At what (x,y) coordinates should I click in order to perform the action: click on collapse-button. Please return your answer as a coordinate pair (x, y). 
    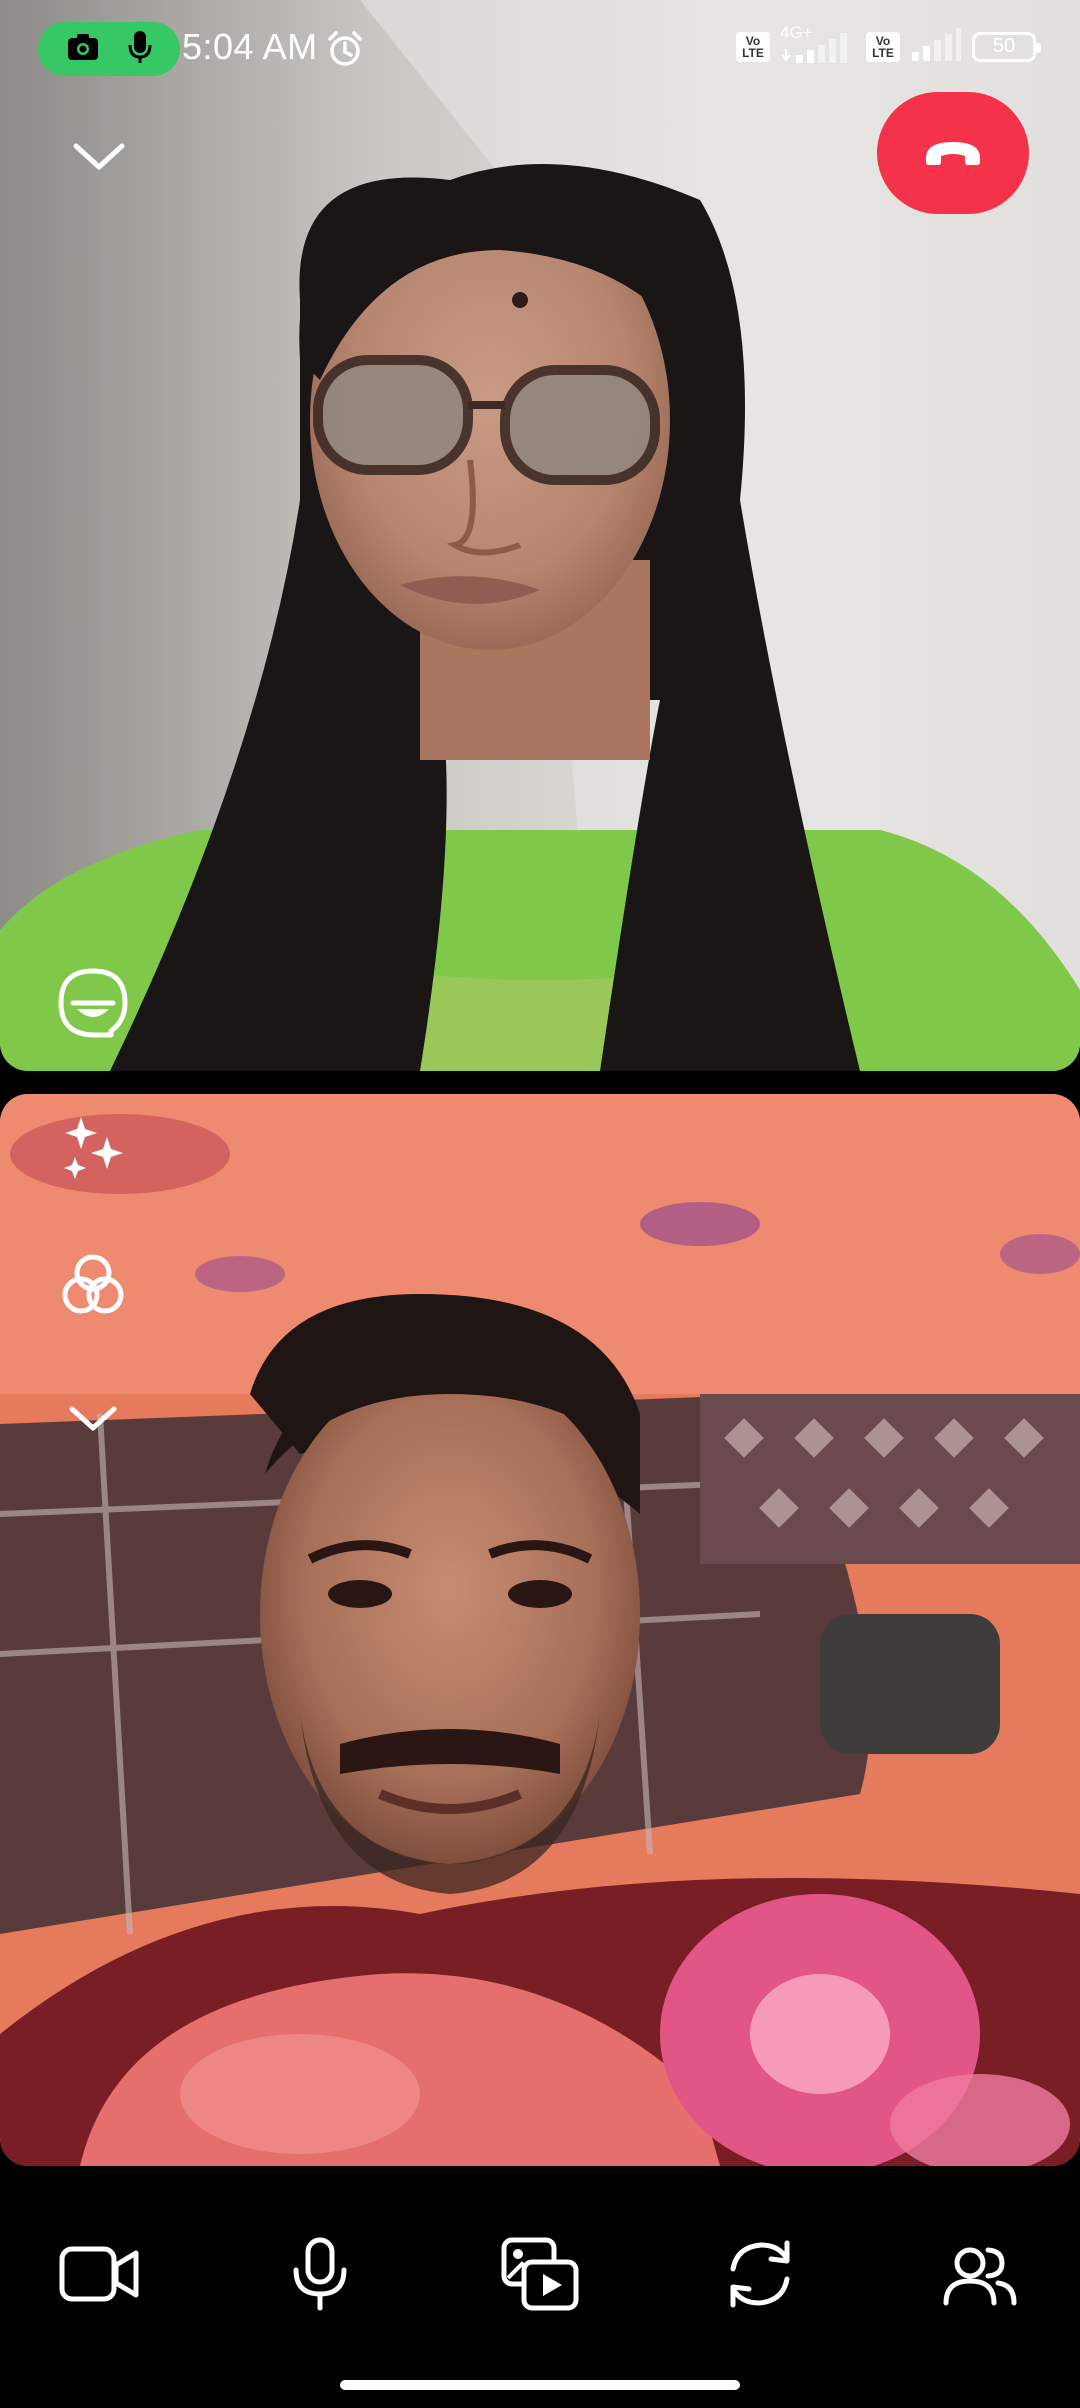
    Looking at the image, I should click on (99, 156).